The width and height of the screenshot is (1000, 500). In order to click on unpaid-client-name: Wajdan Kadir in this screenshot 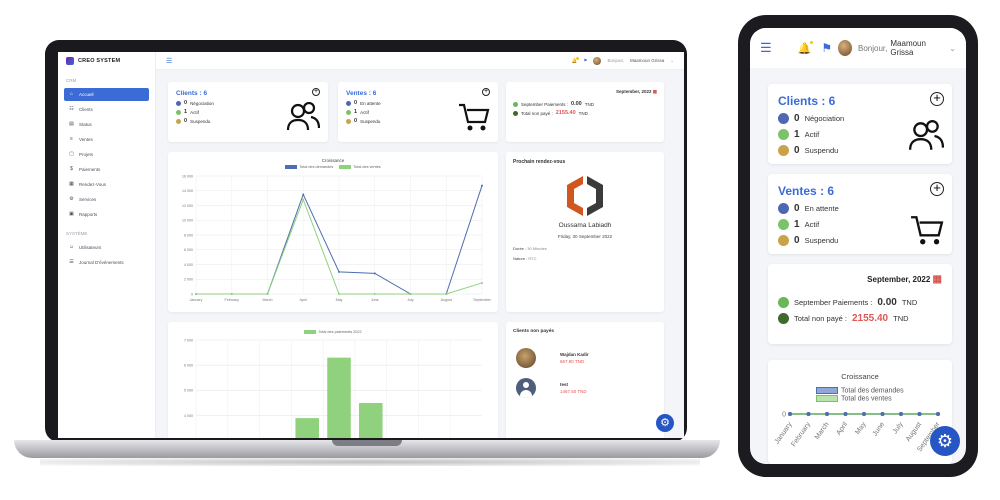, I will do `click(574, 354)`.